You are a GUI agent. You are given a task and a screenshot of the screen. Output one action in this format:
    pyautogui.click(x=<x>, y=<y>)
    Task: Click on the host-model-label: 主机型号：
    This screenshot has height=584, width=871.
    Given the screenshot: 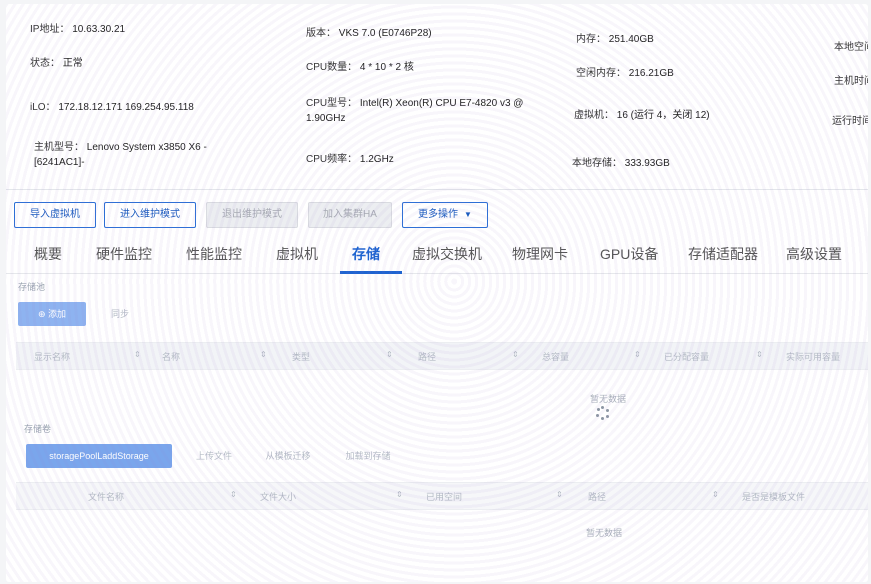 What is the action you would take?
    pyautogui.click(x=59, y=147)
    